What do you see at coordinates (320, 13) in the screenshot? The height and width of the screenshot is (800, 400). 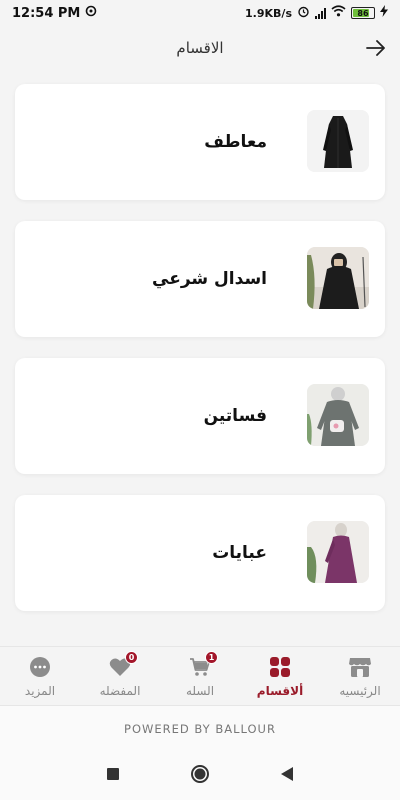 I see `signal-icon` at bounding box center [320, 13].